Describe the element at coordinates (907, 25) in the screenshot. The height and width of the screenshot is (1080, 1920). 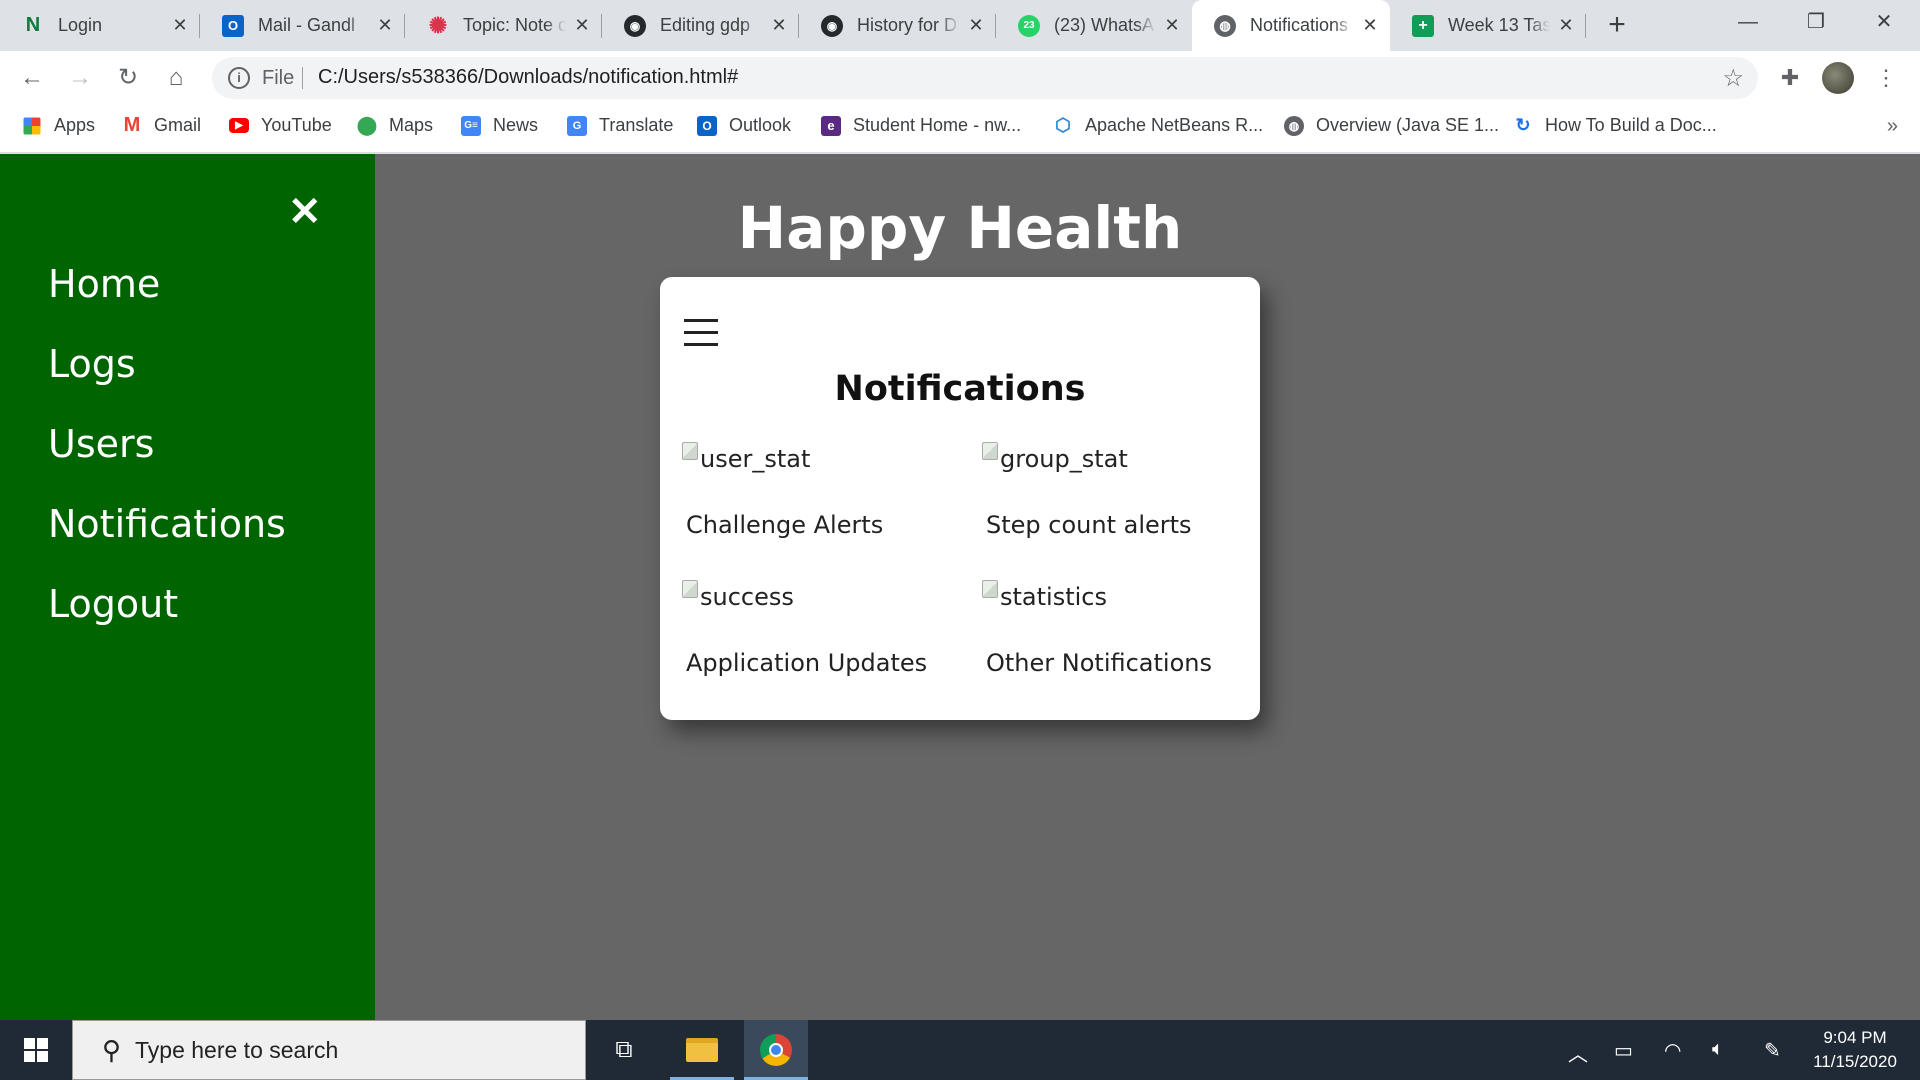
I see `tab-title: History for D` at that location.